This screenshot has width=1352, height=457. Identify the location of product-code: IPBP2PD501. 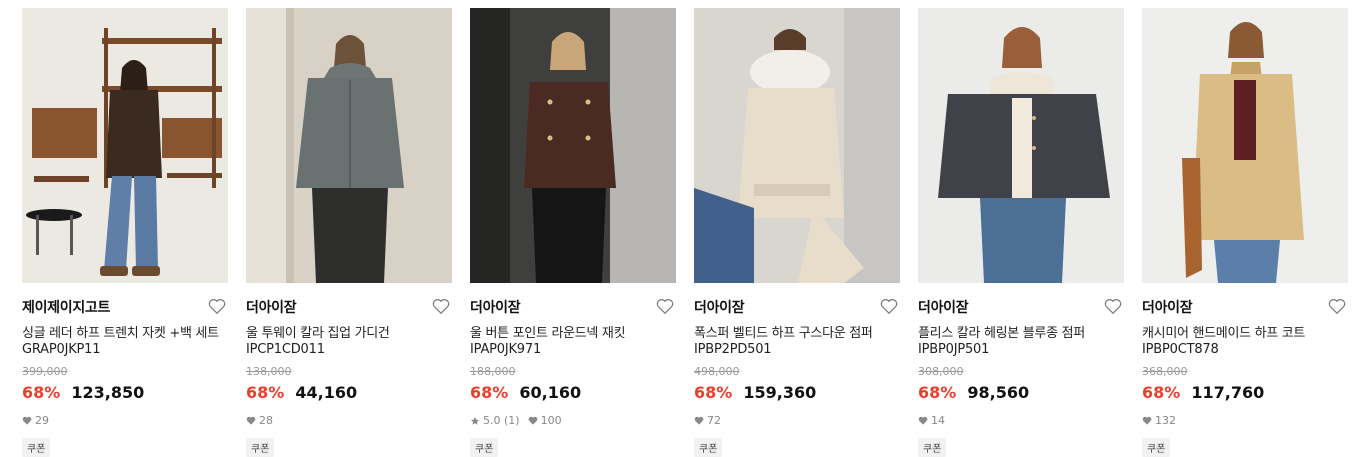
(733, 349).